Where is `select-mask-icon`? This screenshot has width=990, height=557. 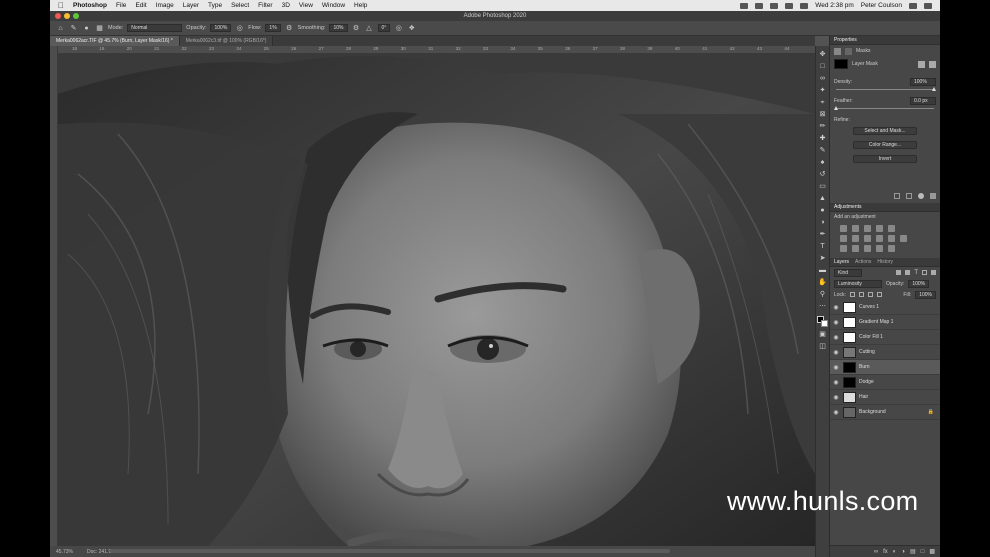
select-mask-icon is located at coordinates (921, 64).